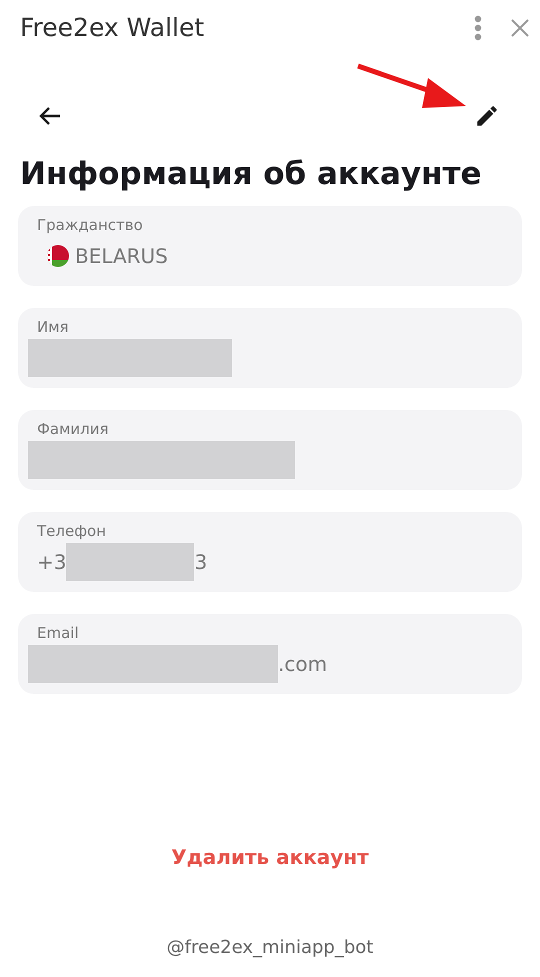 This screenshot has width=540, height=977. What do you see at coordinates (73, 429) in the screenshot?
I see `field-label: Фамилия` at bounding box center [73, 429].